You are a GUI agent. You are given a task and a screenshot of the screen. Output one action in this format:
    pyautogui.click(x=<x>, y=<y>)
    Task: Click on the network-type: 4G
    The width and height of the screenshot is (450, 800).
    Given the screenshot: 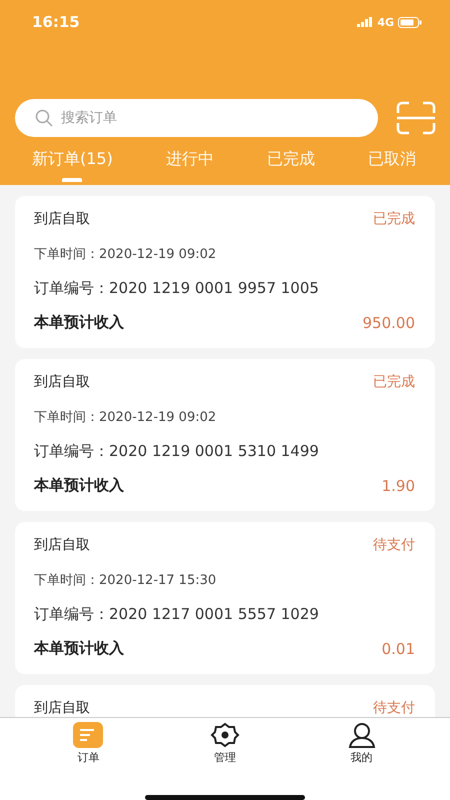 What is the action you would take?
    pyautogui.click(x=385, y=22)
    